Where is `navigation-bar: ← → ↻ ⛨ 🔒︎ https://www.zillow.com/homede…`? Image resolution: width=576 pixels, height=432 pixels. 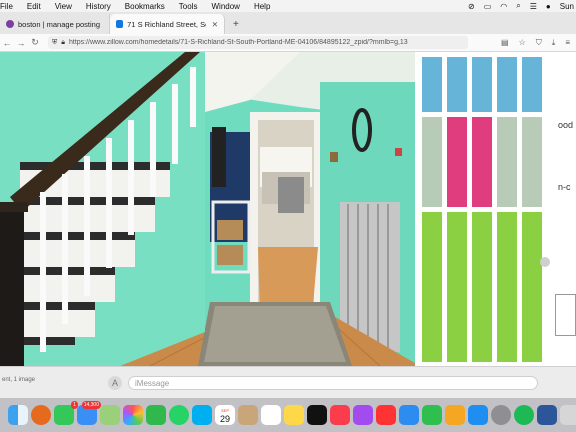
navigation-bar: ← → ↻ ⛨ 🔒︎ https://www.zillow.com/homede… is located at coordinates (288, 43).